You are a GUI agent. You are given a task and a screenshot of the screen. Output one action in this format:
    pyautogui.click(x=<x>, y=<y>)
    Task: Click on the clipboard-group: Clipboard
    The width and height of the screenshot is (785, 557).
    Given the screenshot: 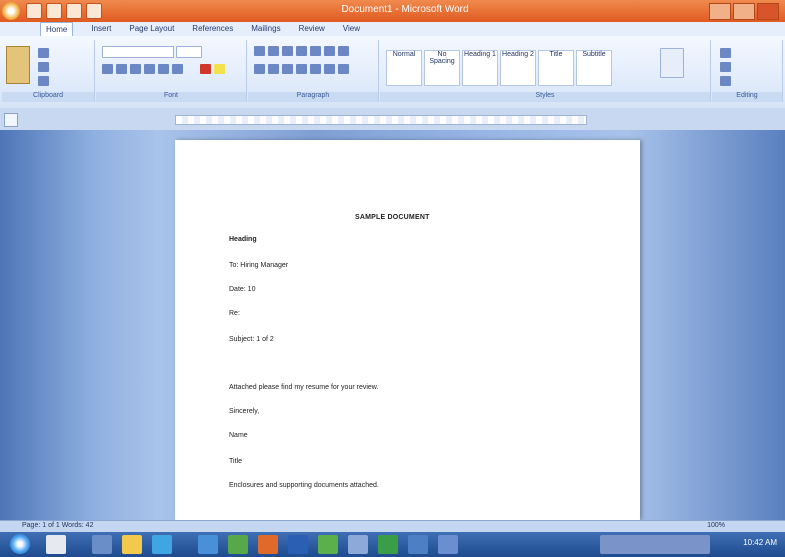 What is the action you would take?
    pyautogui.click(x=48, y=71)
    